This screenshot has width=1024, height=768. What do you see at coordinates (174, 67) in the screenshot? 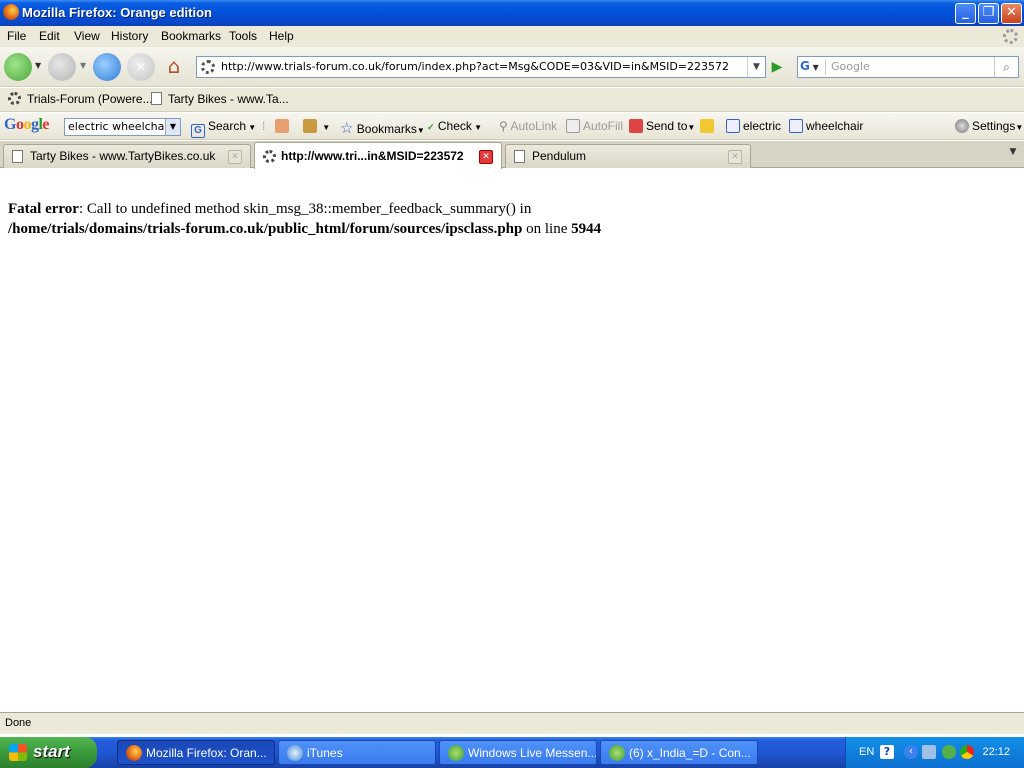
I see `home-icon: ⌂` at bounding box center [174, 67].